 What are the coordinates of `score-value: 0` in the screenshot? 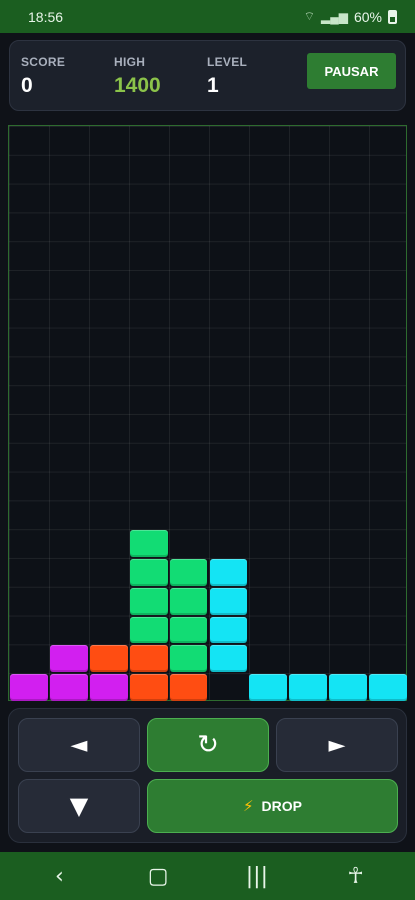 It's located at (27, 85).